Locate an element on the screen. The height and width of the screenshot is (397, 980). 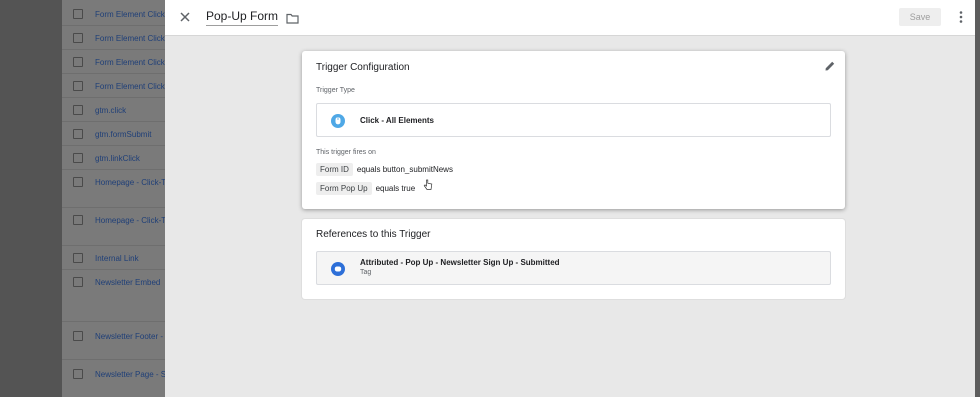
trigger-type-box: Click - All Elements is located at coordinates (573, 120).